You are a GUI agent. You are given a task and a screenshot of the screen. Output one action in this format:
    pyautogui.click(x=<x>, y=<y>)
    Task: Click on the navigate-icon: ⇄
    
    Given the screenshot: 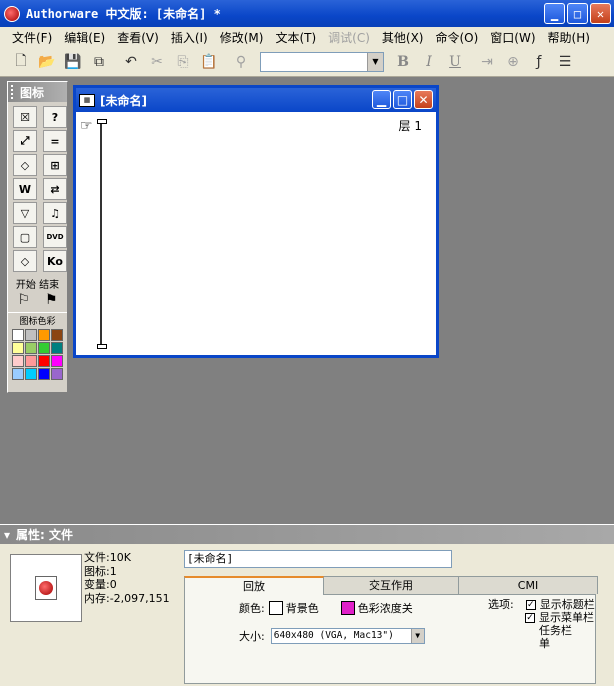 What is the action you would take?
    pyautogui.click(x=55, y=189)
    